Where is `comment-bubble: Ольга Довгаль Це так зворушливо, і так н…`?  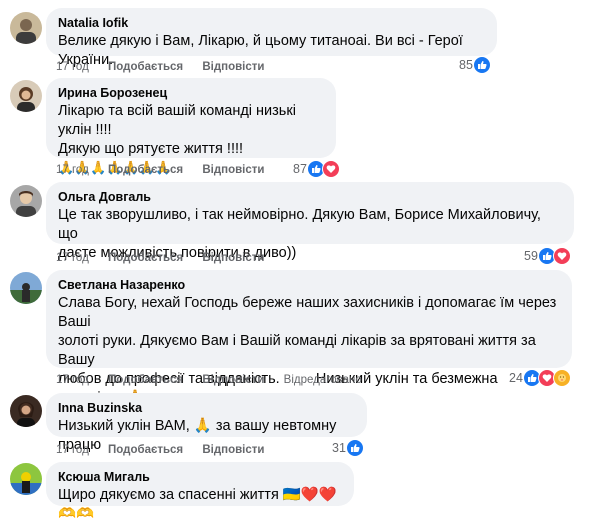 comment-bubble: Ольга Довгаль Це так зворушливо, і так н… is located at coordinates (310, 221).